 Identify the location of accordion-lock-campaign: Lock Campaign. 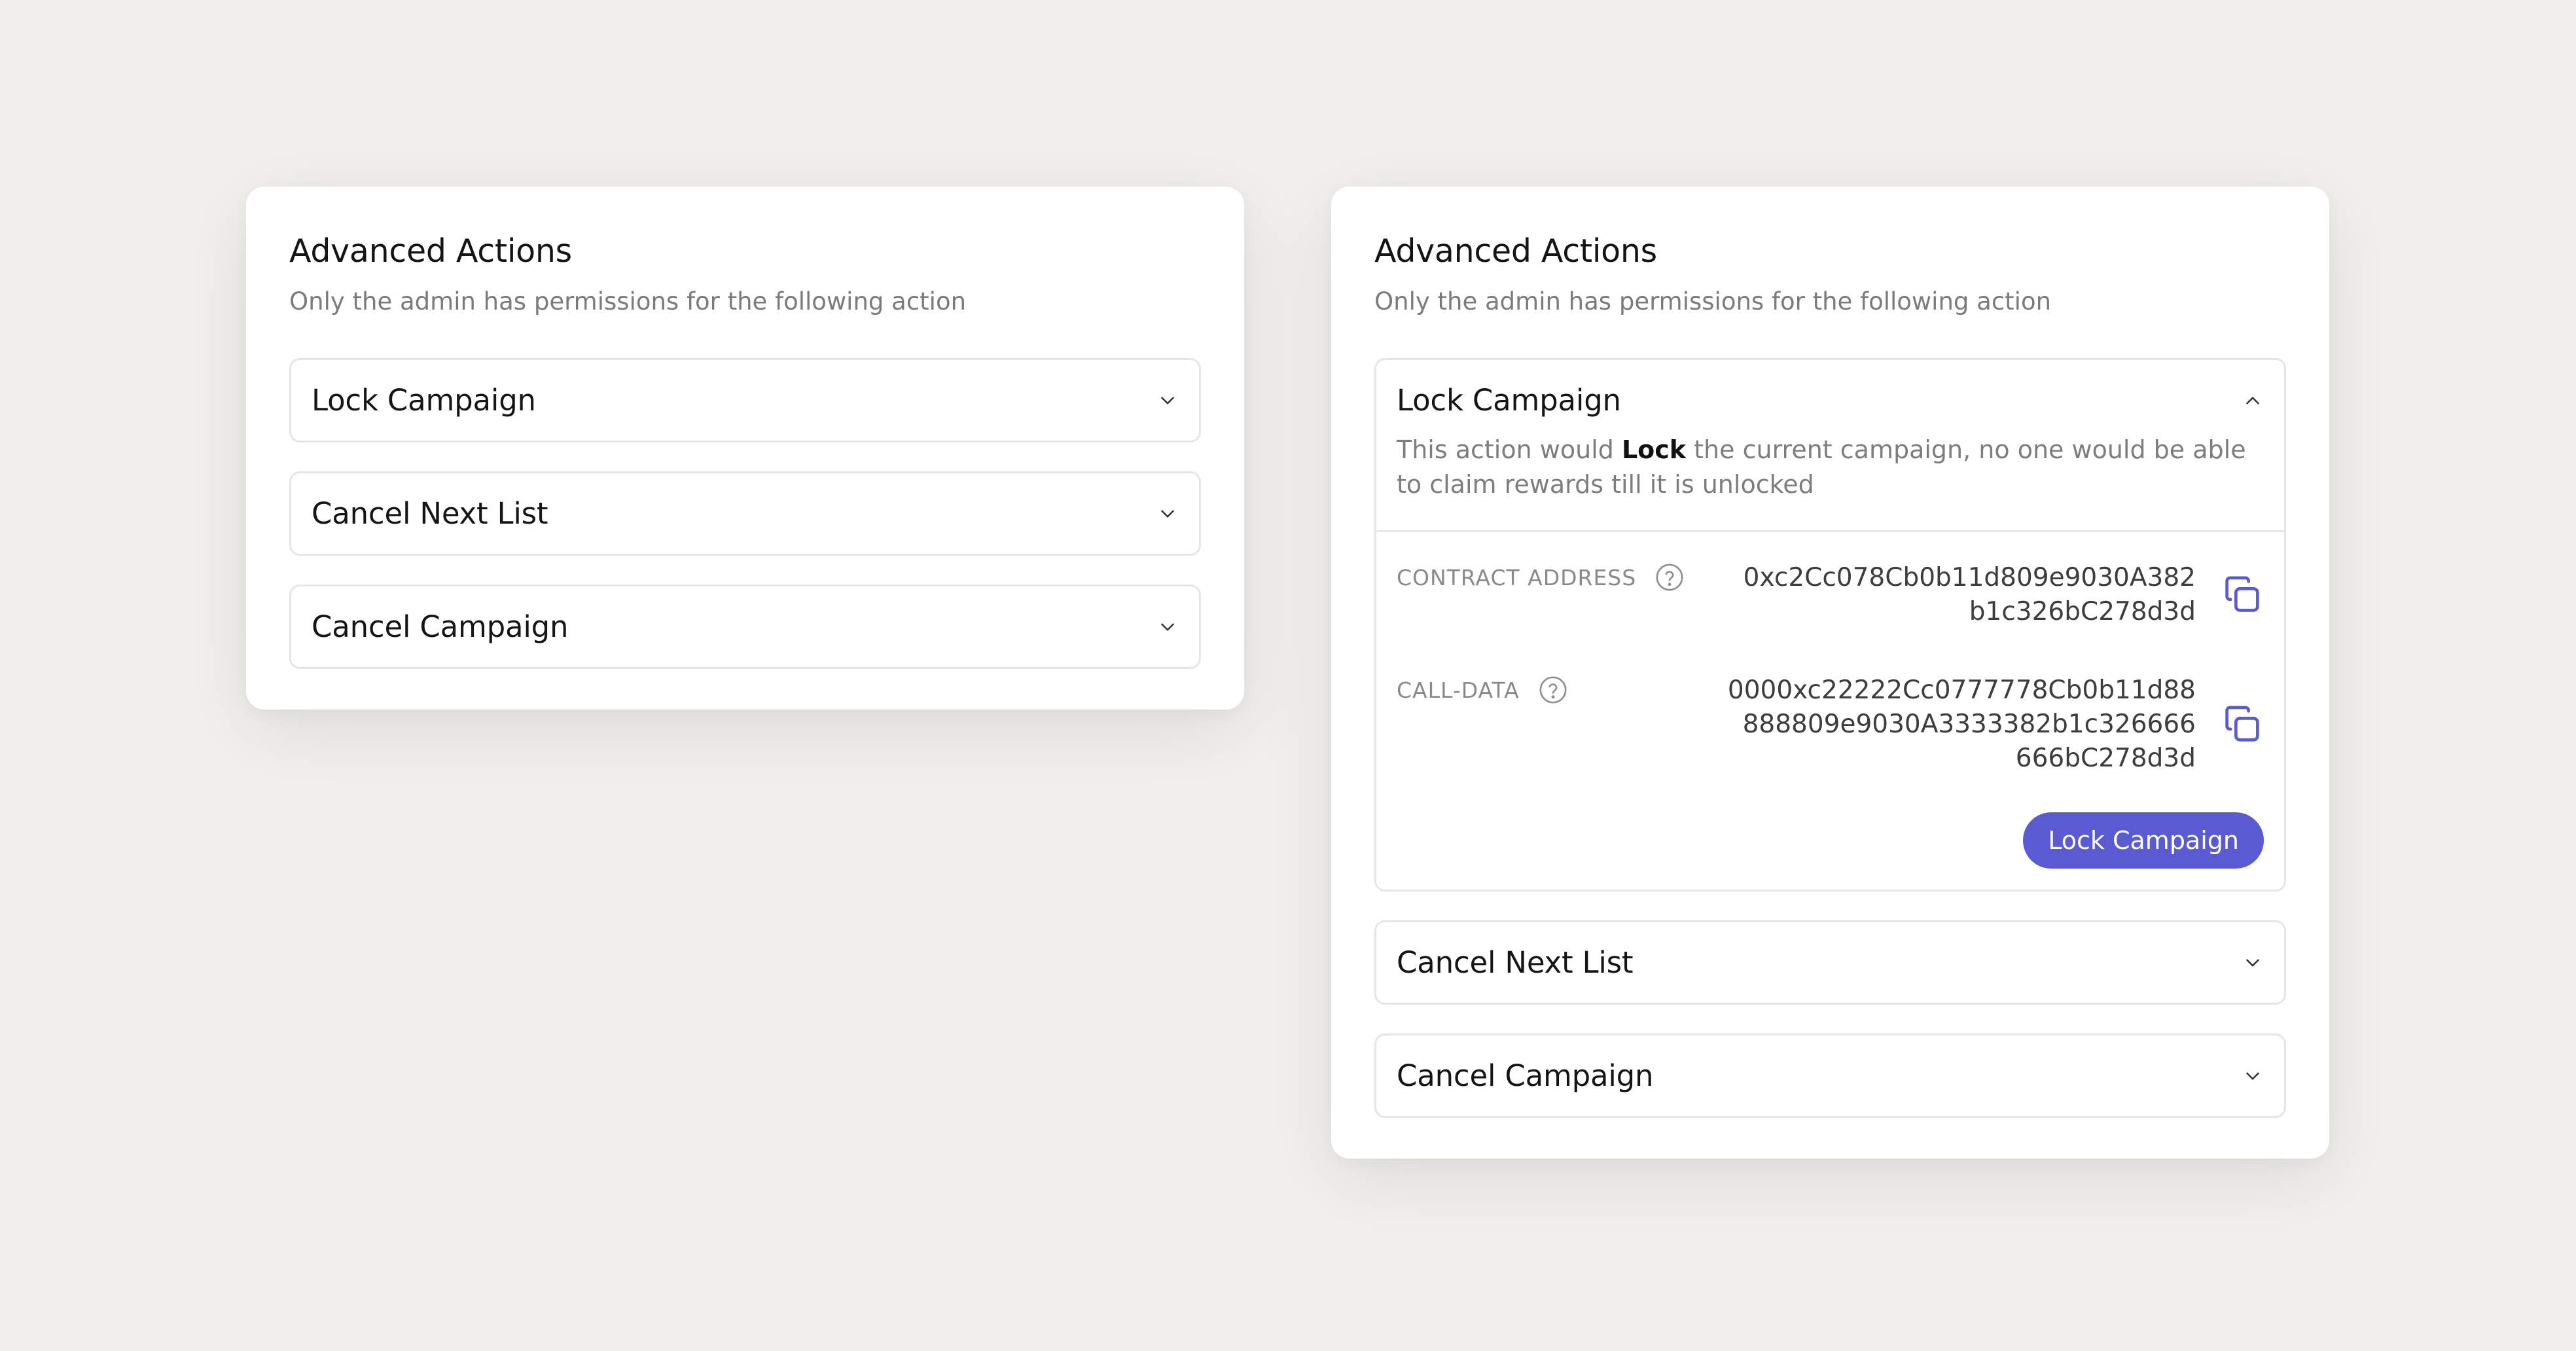
(745, 401).